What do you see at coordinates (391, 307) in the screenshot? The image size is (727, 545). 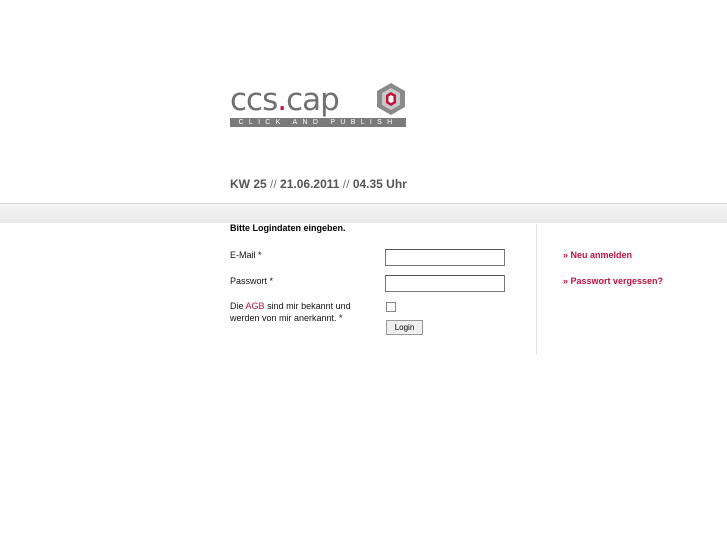 I see `agb-checkbox` at bounding box center [391, 307].